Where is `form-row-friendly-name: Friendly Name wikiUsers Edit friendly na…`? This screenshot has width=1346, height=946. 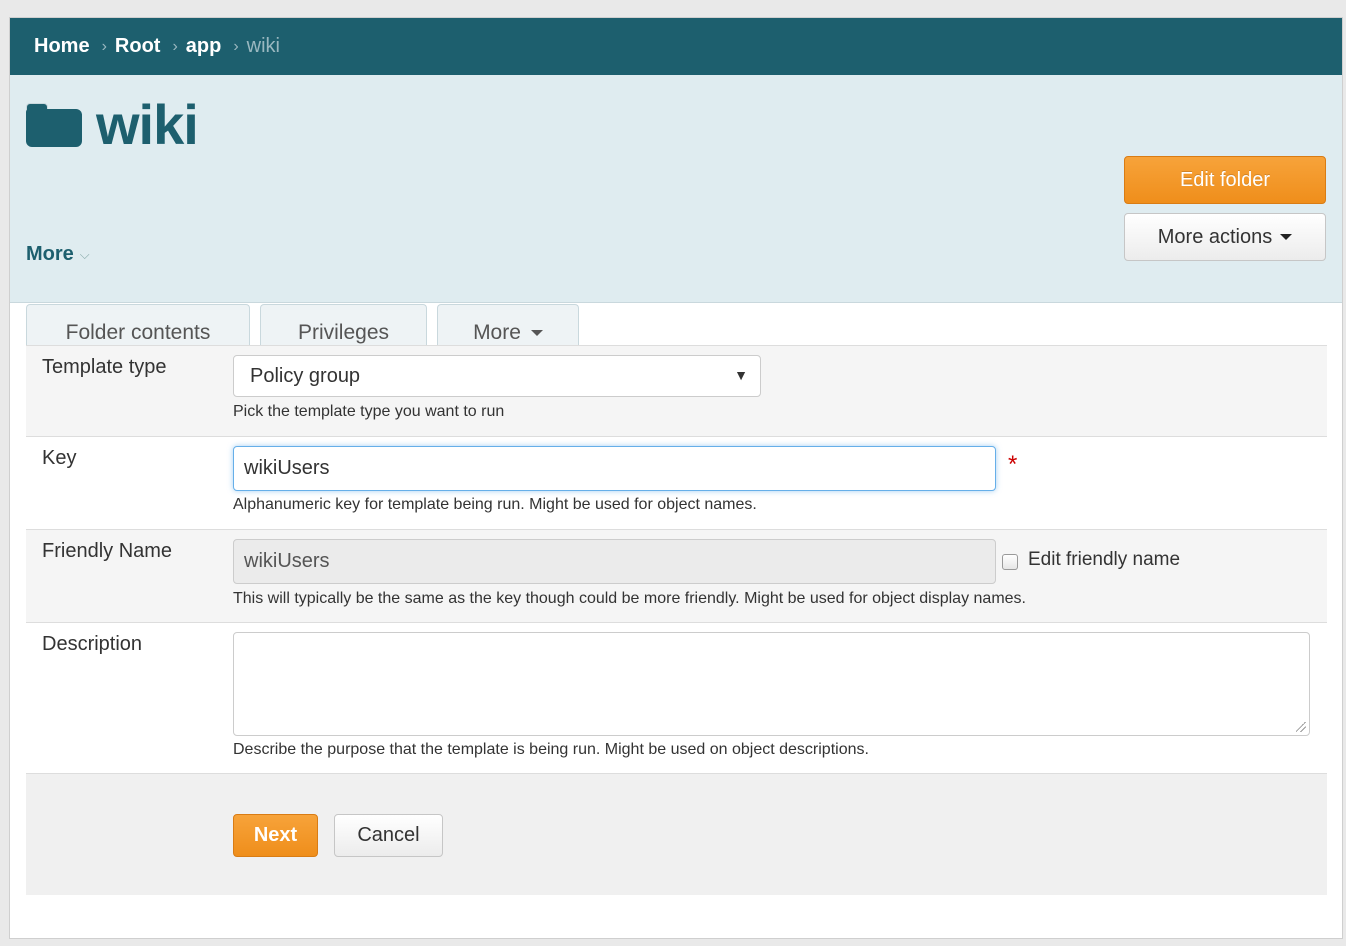 form-row-friendly-name: Friendly Name wikiUsers Edit friendly na… is located at coordinates (676, 575).